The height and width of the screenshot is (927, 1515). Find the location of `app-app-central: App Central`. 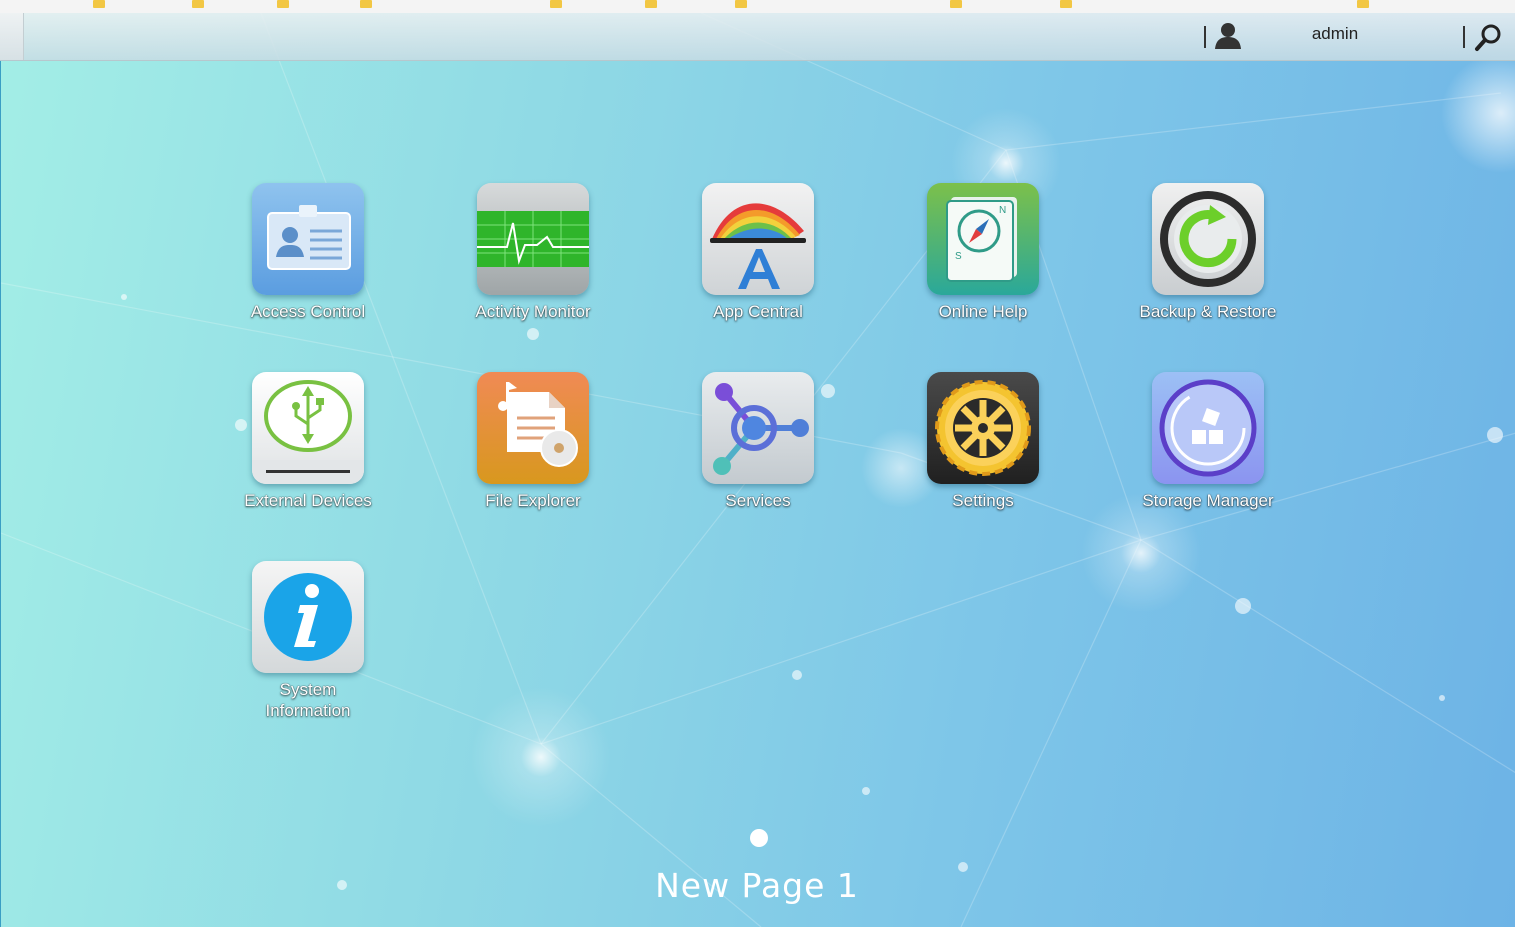

app-app-central: App Central is located at coordinates (758, 252).